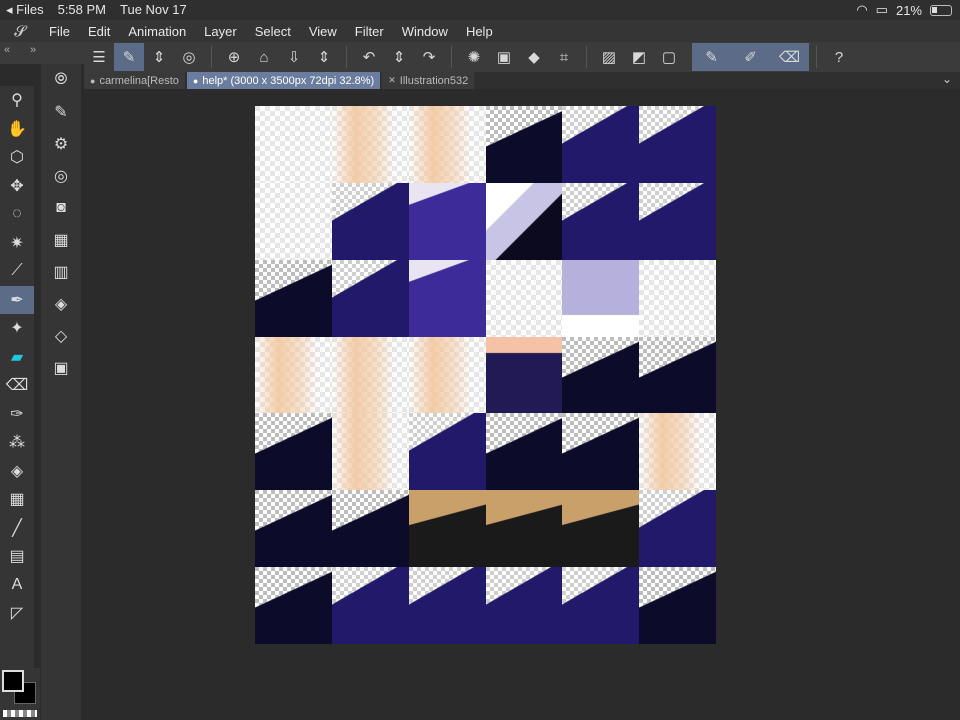 This screenshot has height=720, width=960. I want to click on chevron-down-icon: ⌄, so click(947, 79).